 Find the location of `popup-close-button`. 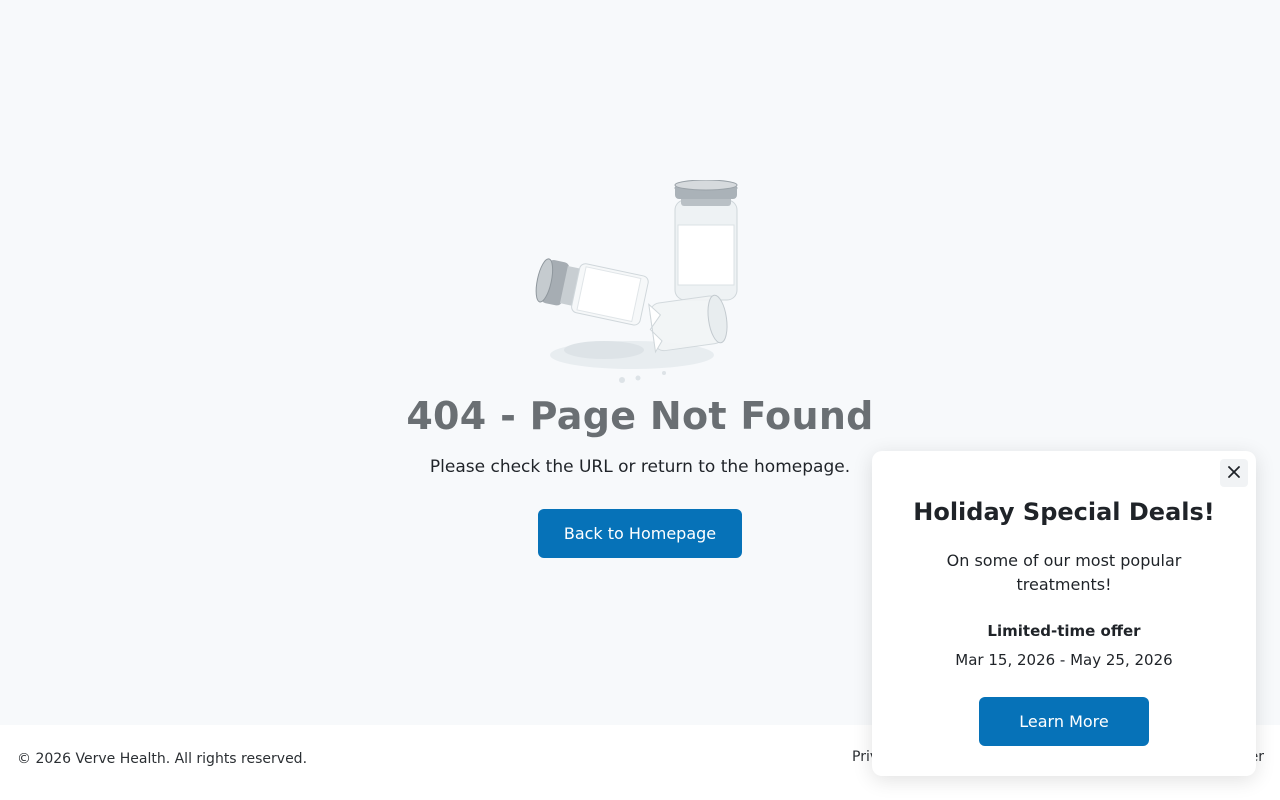

popup-close-button is located at coordinates (1234, 473).